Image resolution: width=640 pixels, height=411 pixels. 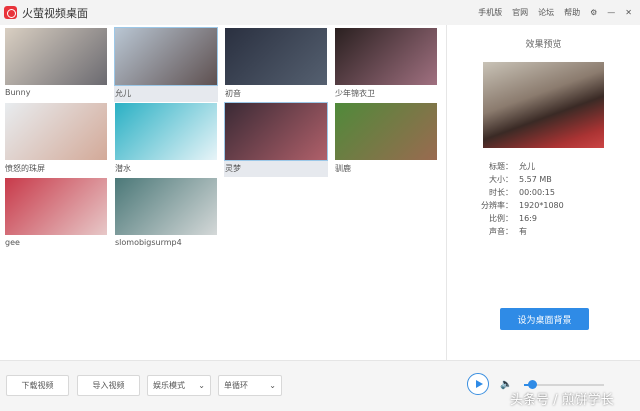 What do you see at coordinates (543, 105) in the screenshot?
I see `preview-image` at bounding box center [543, 105].